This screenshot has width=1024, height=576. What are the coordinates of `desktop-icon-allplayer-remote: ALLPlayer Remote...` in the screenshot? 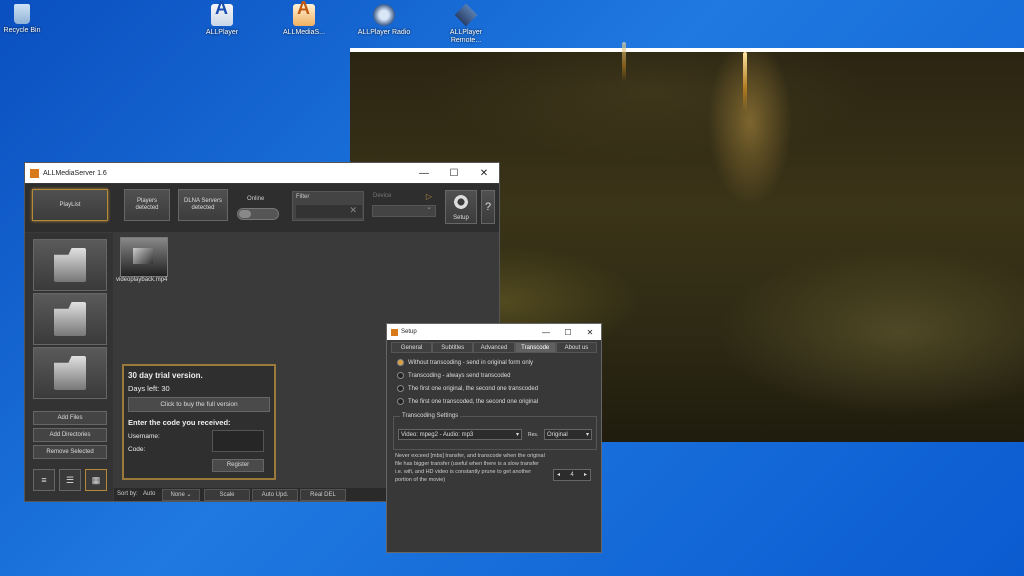 It's located at (466, 24).